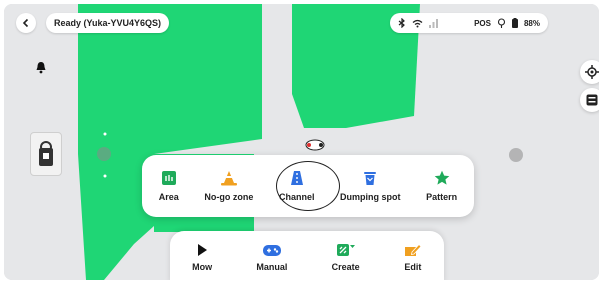  What do you see at coordinates (345, 249) in the screenshot?
I see `create-icon` at bounding box center [345, 249].